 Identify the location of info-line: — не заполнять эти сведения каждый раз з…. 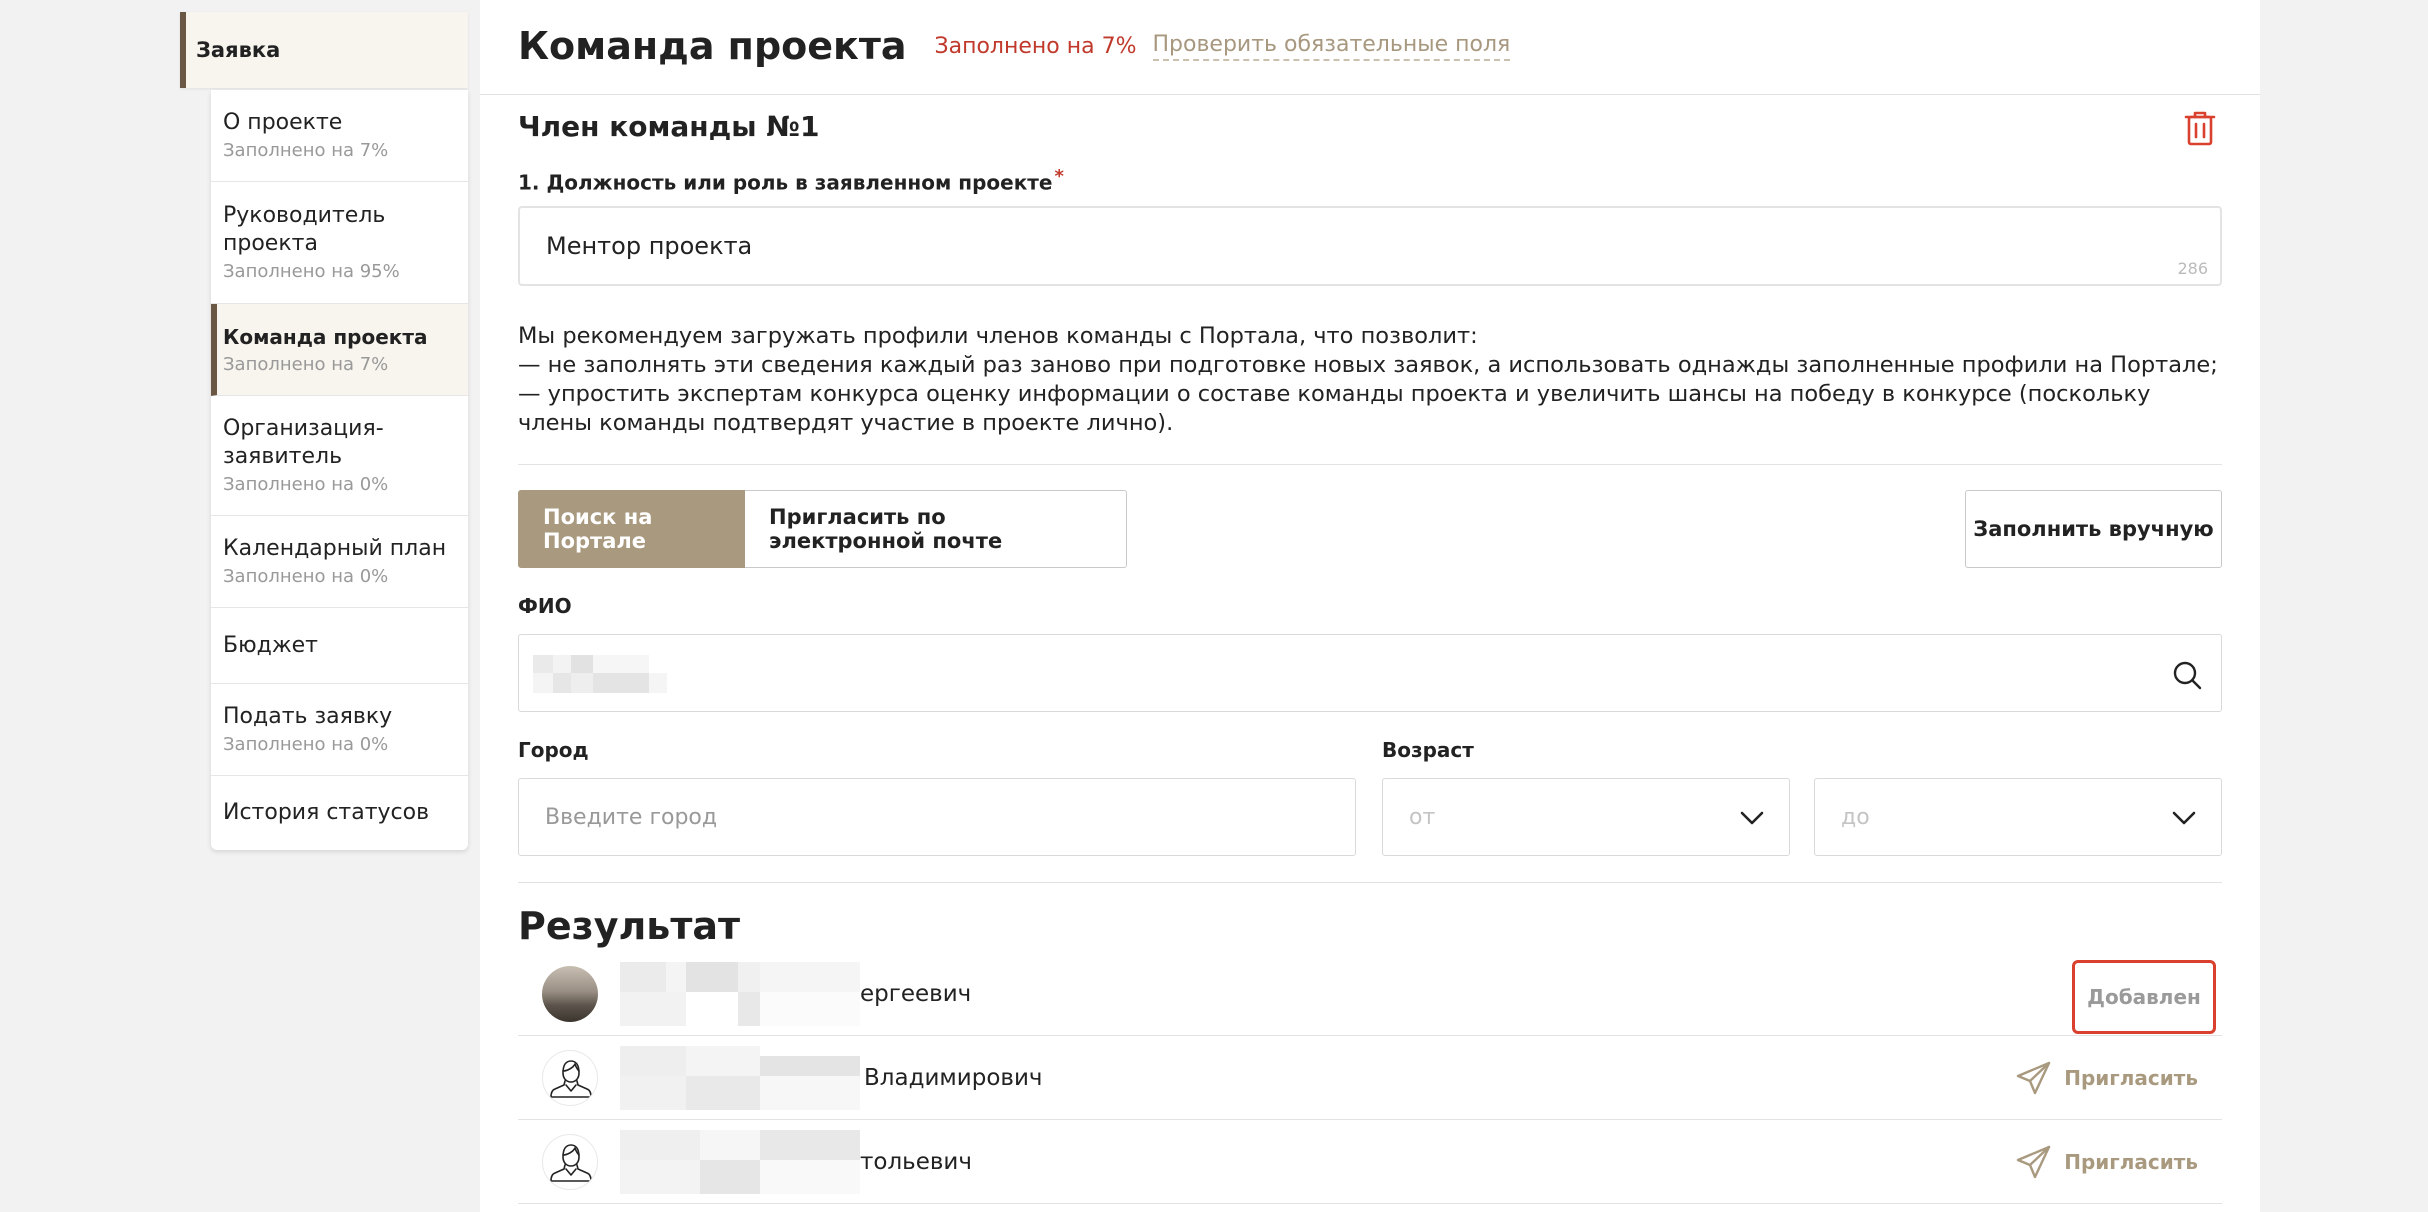
(1368, 365).